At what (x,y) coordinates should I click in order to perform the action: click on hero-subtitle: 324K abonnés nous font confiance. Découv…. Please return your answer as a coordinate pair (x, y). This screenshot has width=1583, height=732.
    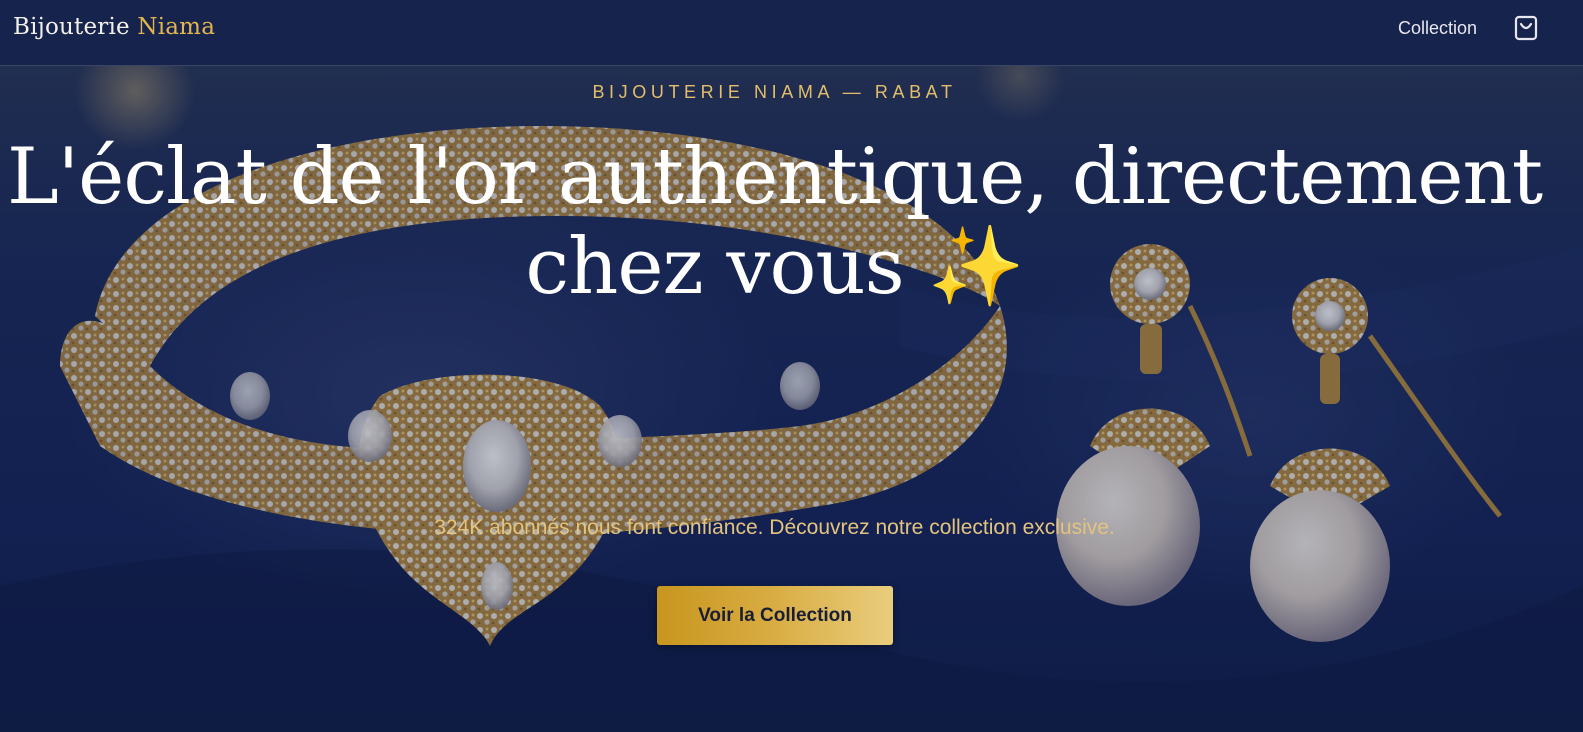
    Looking at the image, I should click on (774, 527).